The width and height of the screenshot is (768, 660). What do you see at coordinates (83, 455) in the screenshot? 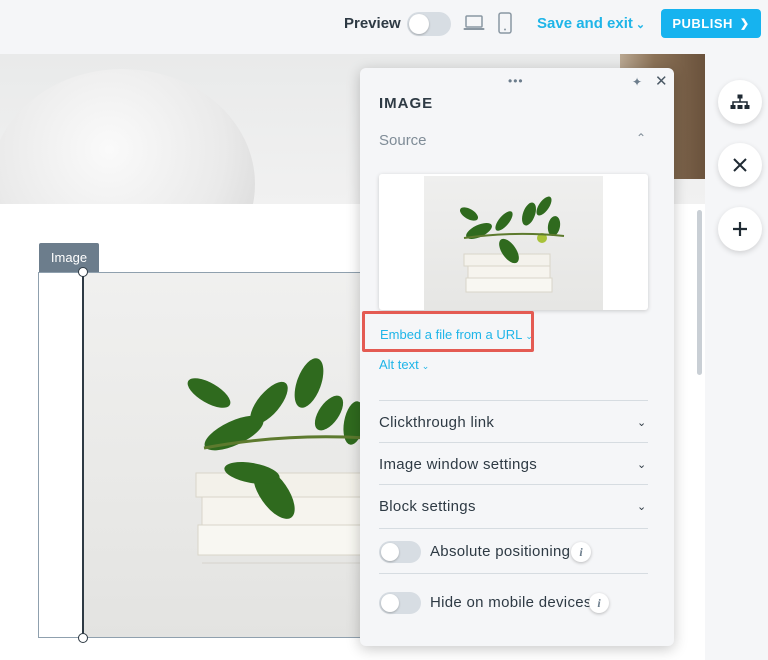
I see `resize-line` at bounding box center [83, 455].